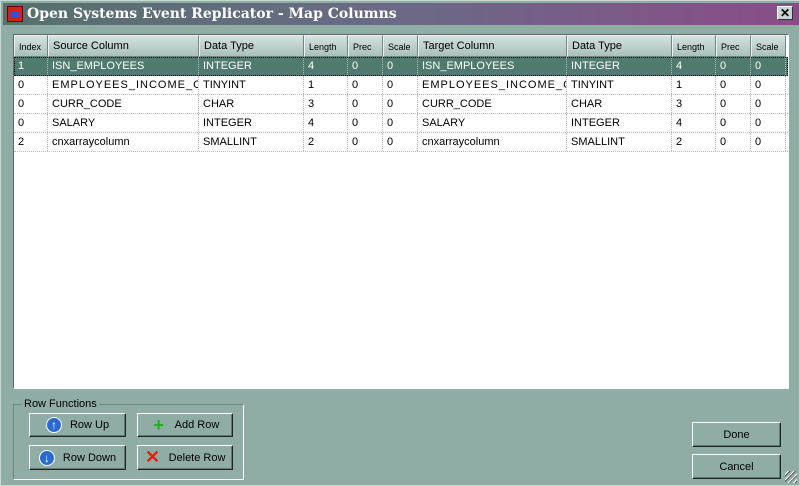  I want to click on table-row: 0 SALARY INTEGER 4 0 0 SALARY INTEGER 4 0 0, so click(401, 123).